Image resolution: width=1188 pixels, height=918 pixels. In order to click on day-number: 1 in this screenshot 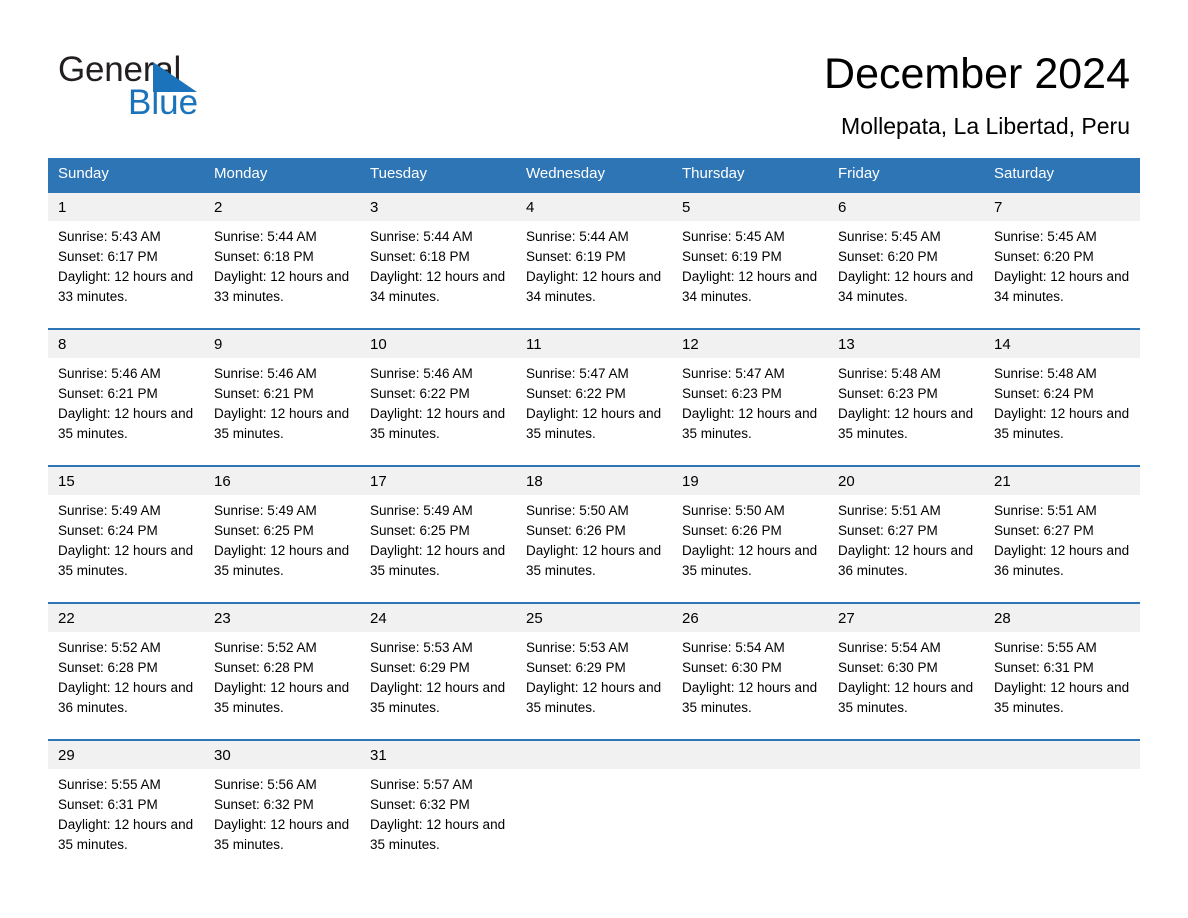, I will do `click(126, 207)`.